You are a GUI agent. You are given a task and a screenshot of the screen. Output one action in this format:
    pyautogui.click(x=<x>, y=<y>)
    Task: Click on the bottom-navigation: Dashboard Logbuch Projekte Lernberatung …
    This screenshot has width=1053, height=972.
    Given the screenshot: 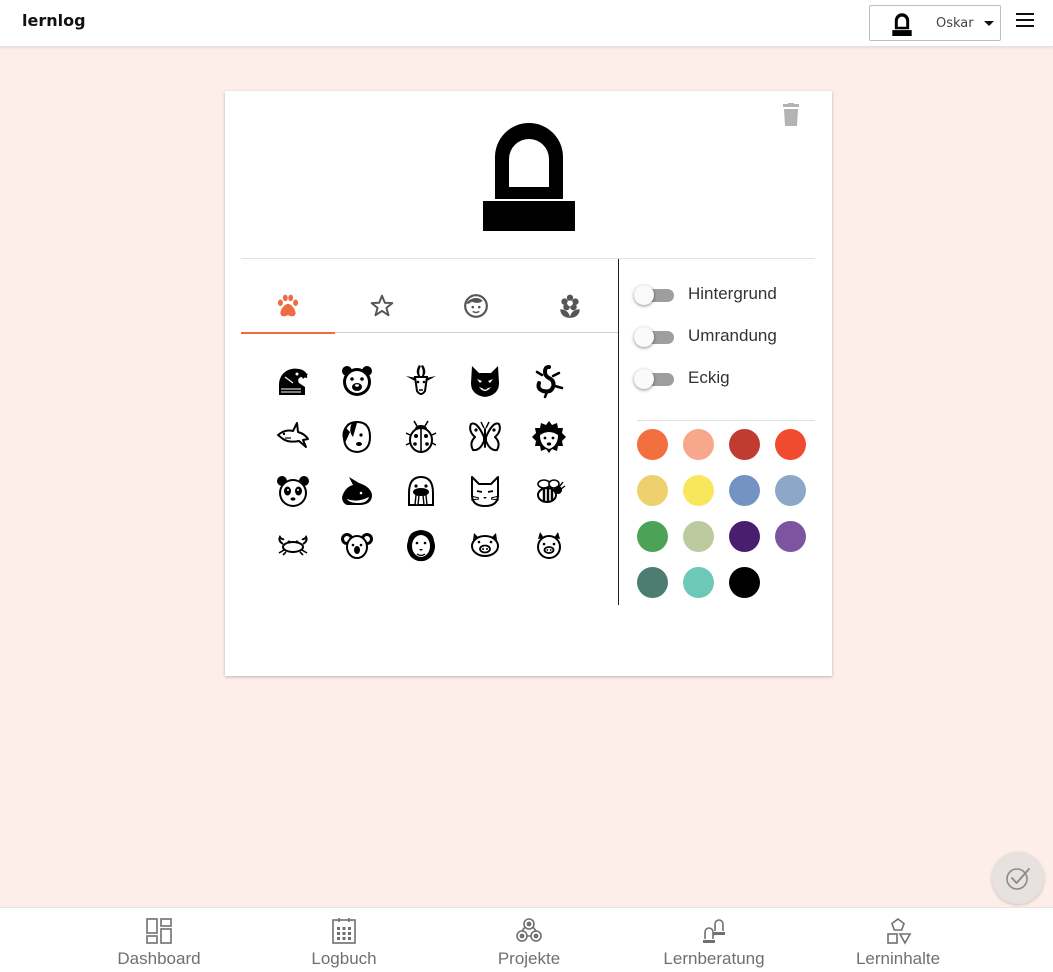 What is the action you would take?
    pyautogui.click(x=526, y=939)
    